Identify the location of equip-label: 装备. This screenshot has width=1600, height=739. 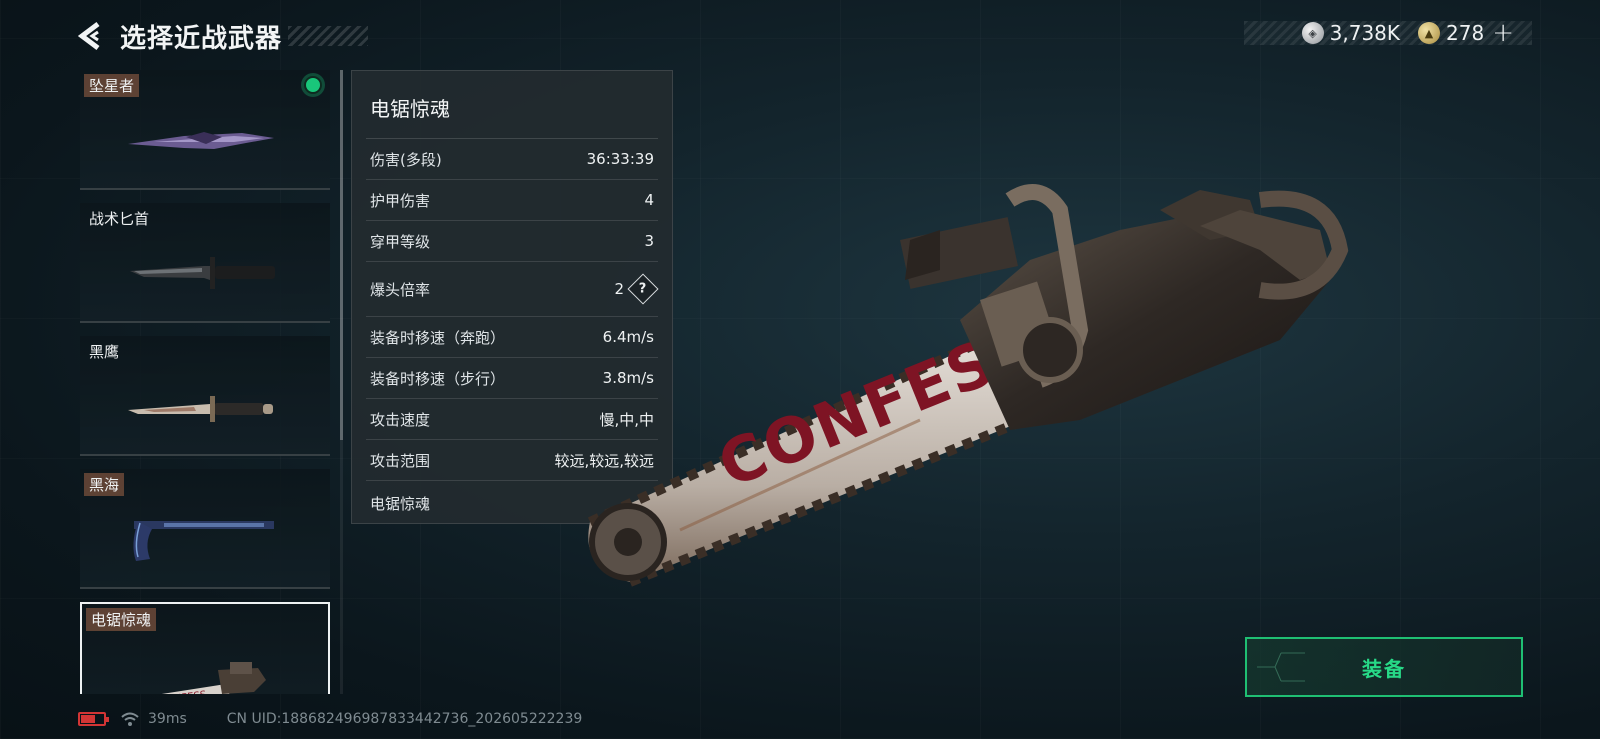
(1384, 668).